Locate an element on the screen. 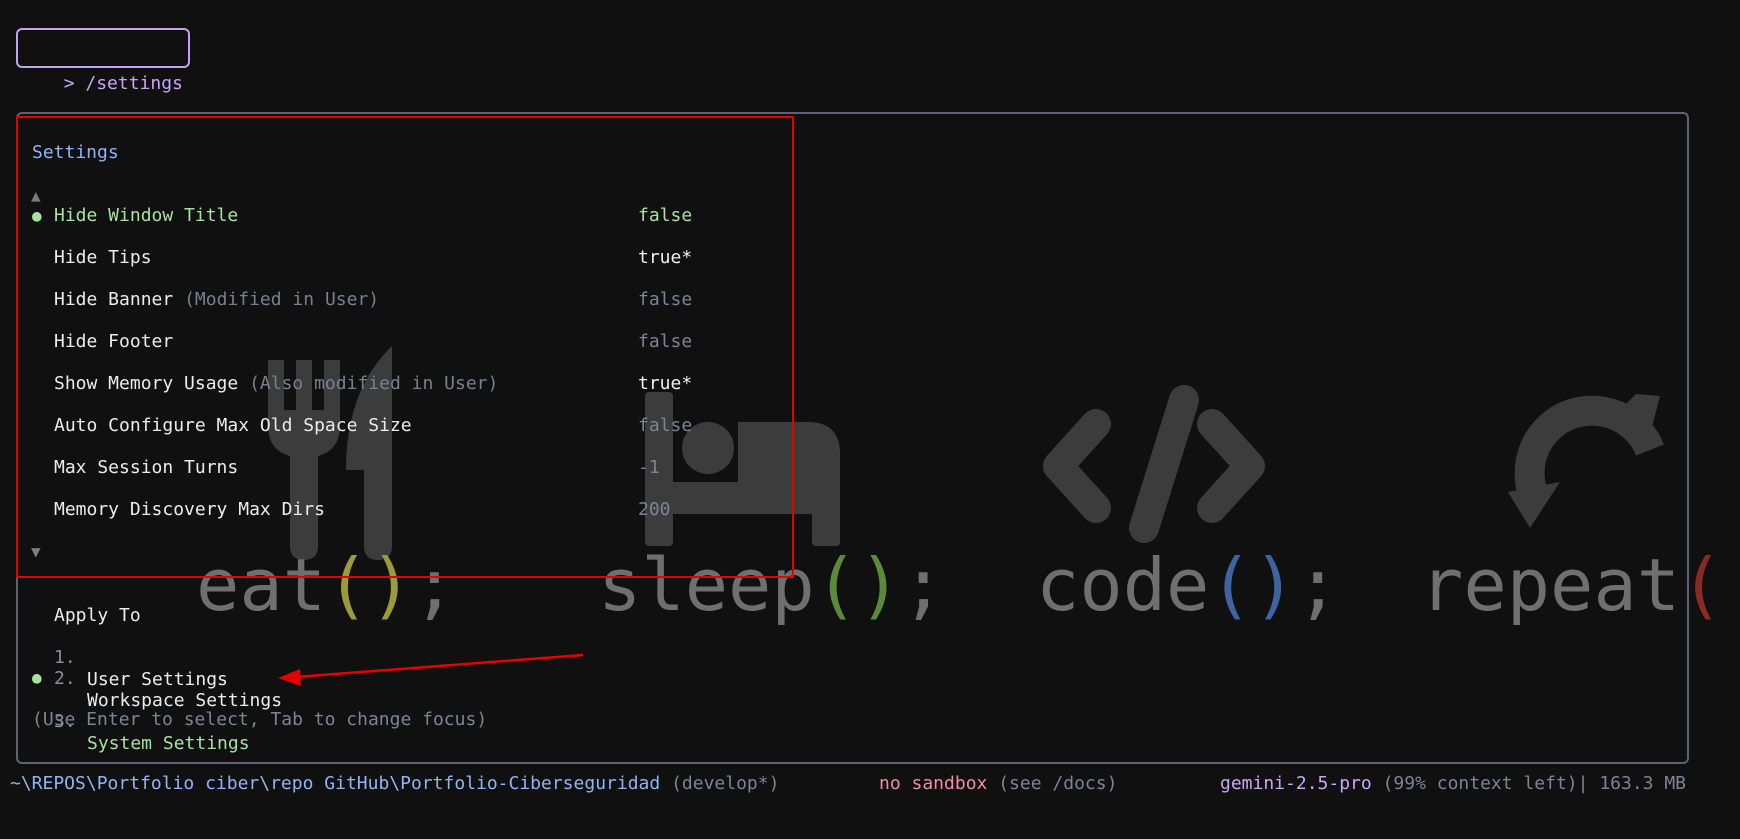  apply-option-user-settings: 1. User Settings is located at coordinates (130, 657).